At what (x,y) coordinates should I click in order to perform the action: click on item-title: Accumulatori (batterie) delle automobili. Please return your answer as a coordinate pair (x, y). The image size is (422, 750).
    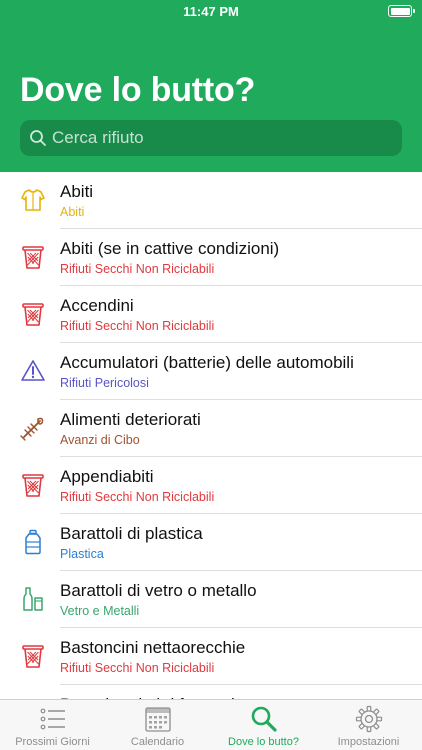
    Looking at the image, I should click on (207, 362).